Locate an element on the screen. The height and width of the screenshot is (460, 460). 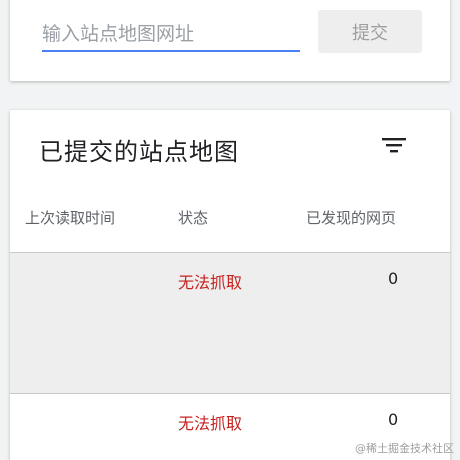
column-header-status: 状态 is located at coordinates (193, 217).